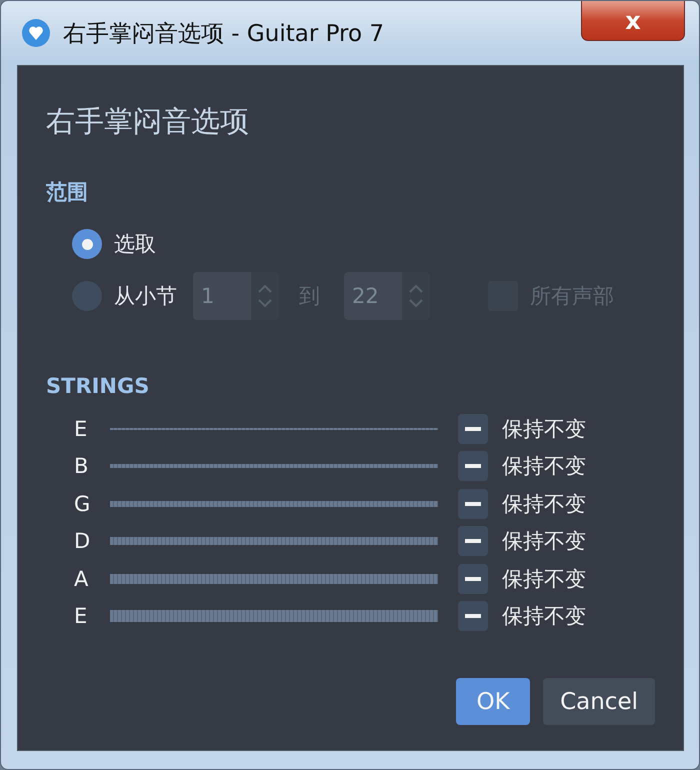 The height and width of the screenshot is (770, 700). Describe the element at coordinates (67, 192) in the screenshot. I see `section-title: 范围` at that location.